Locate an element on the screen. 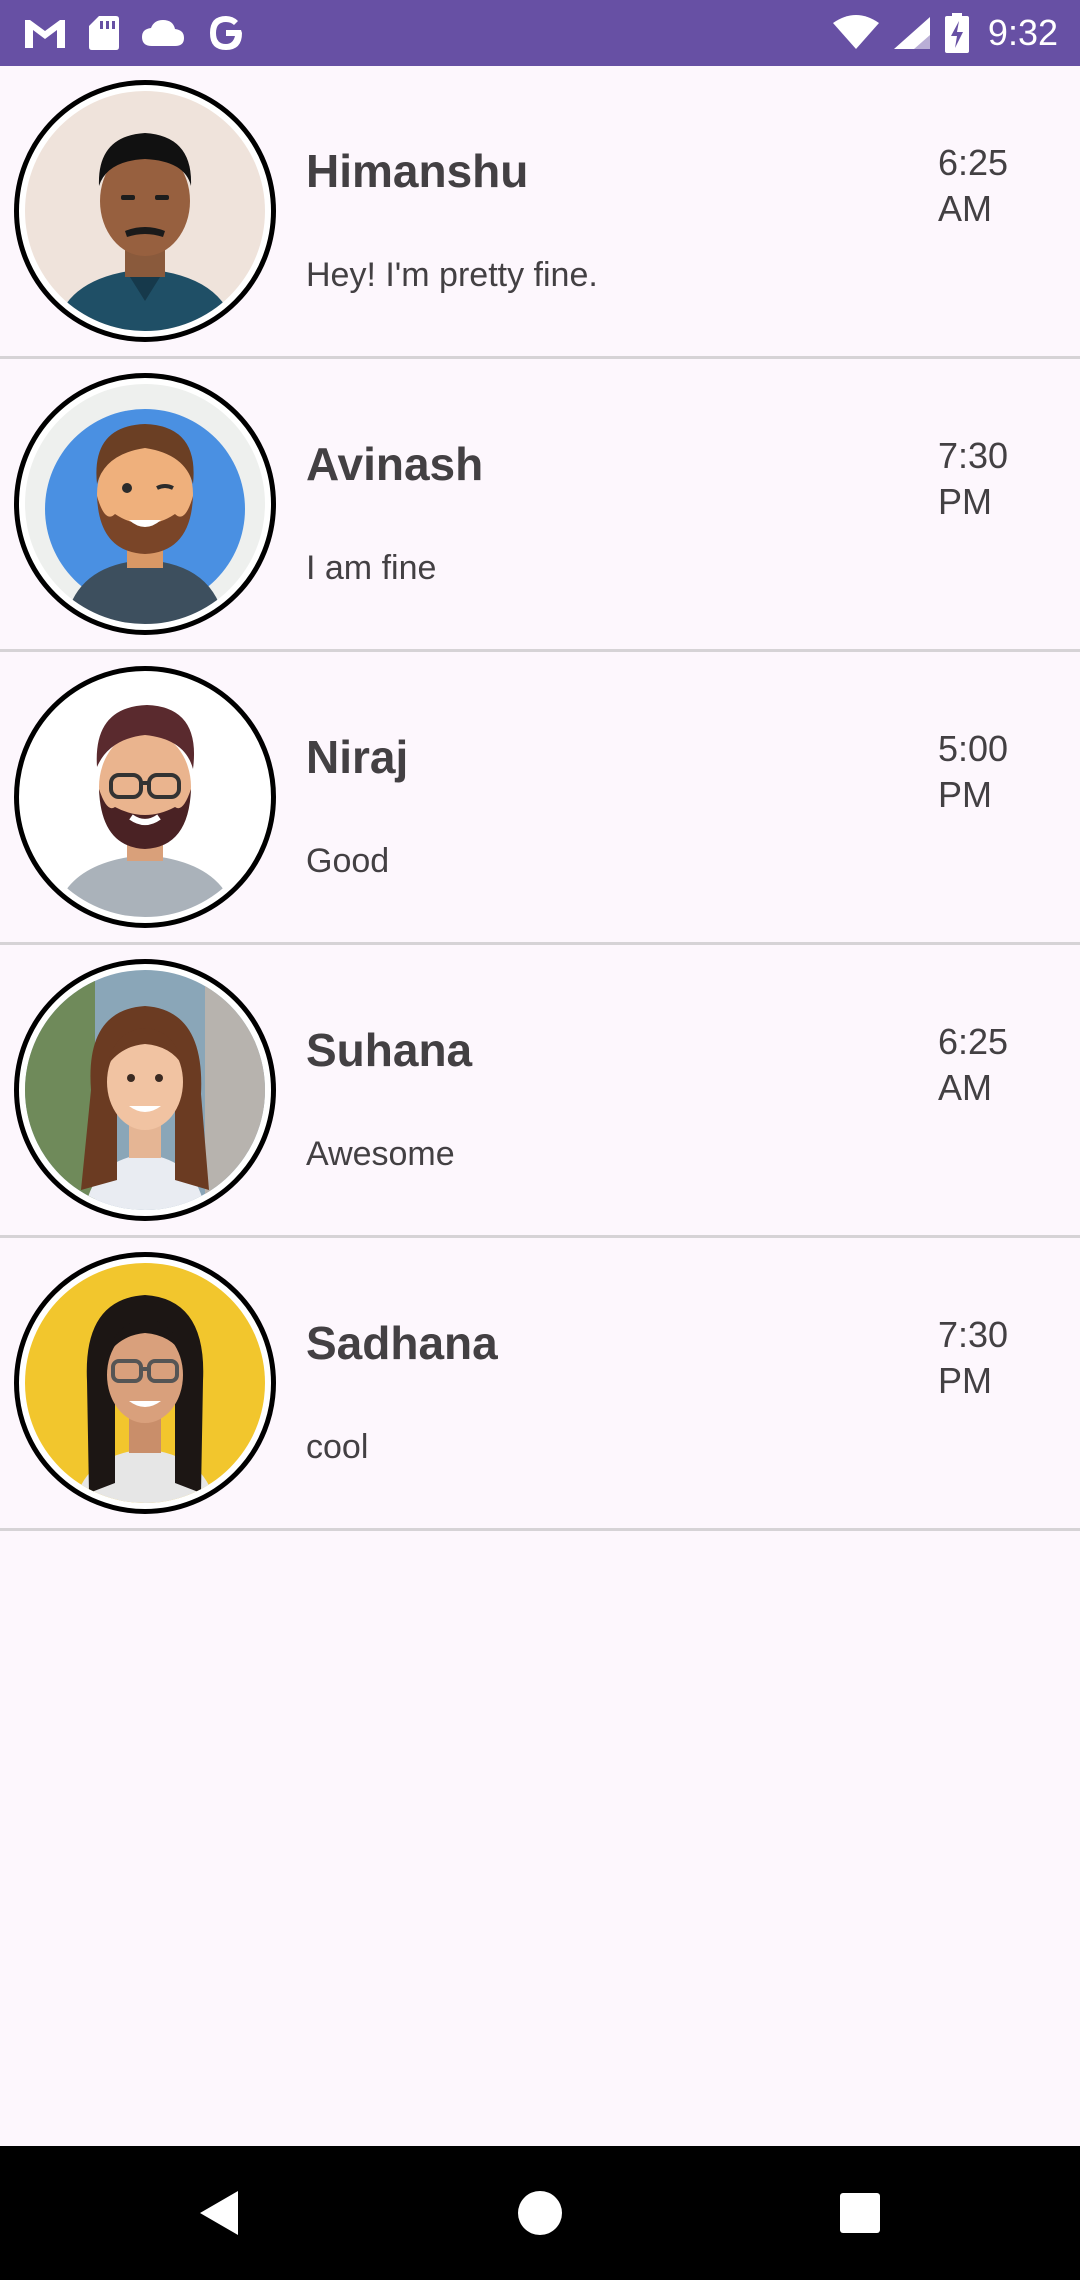 This screenshot has width=1080, height=2280. battery-charging-icon is located at coordinates (957, 33).